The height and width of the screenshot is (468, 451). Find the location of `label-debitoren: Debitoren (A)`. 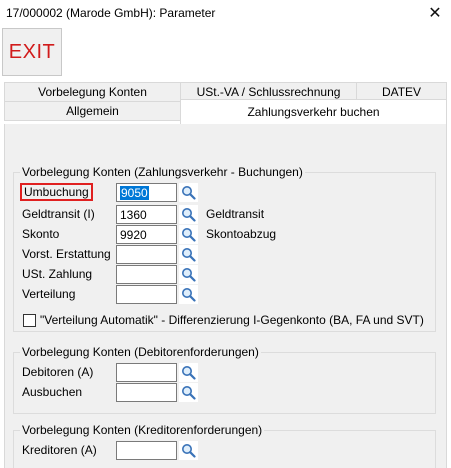

label-debitoren: Debitoren (A) is located at coordinates (58, 372).